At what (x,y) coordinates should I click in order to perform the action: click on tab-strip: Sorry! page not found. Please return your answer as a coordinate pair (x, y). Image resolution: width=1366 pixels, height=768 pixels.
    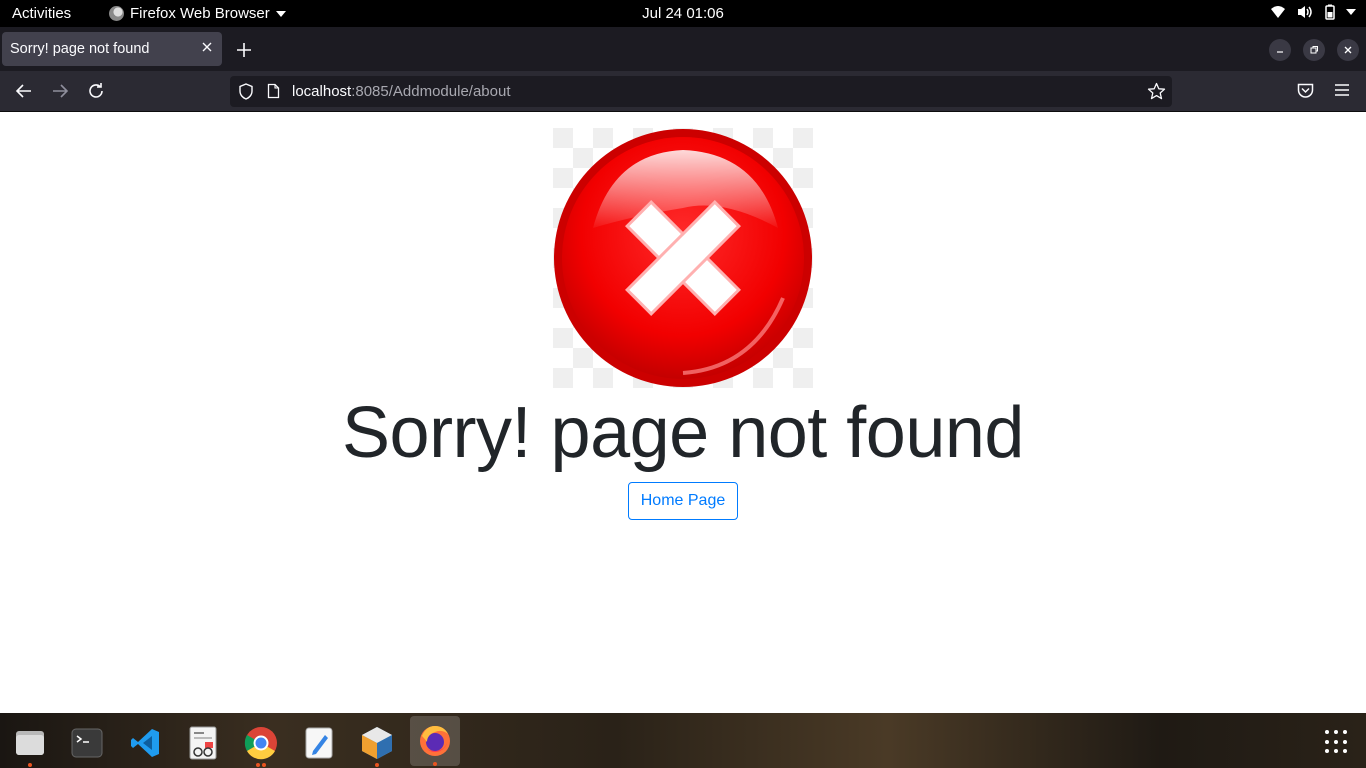
    Looking at the image, I should click on (683, 49).